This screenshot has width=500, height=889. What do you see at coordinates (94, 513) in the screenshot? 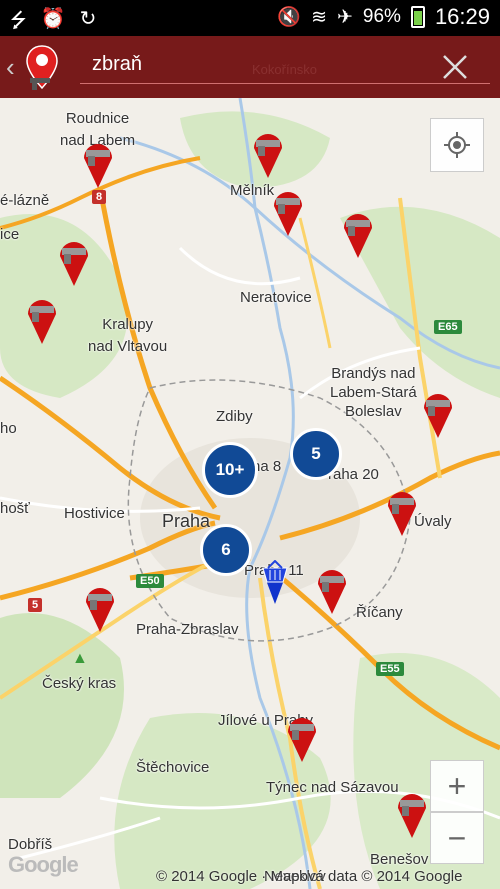
I see `place-label: Hostivice` at bounding box center [94, 513].